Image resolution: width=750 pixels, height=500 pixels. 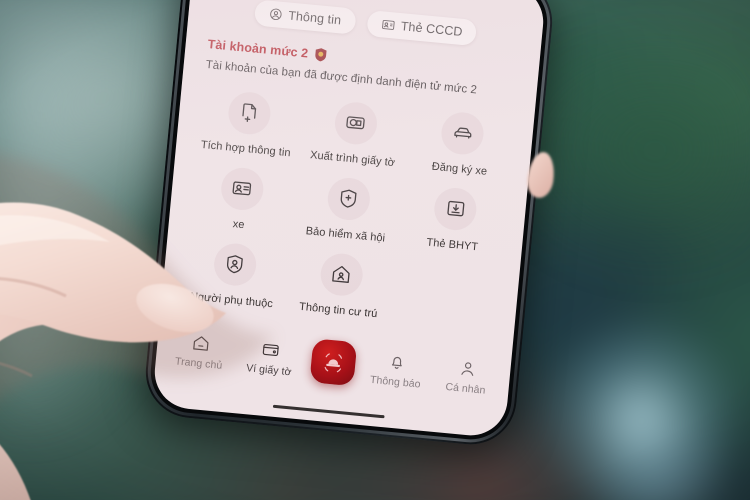 I want to click on id-card-icon, so click(x=388, y=24).